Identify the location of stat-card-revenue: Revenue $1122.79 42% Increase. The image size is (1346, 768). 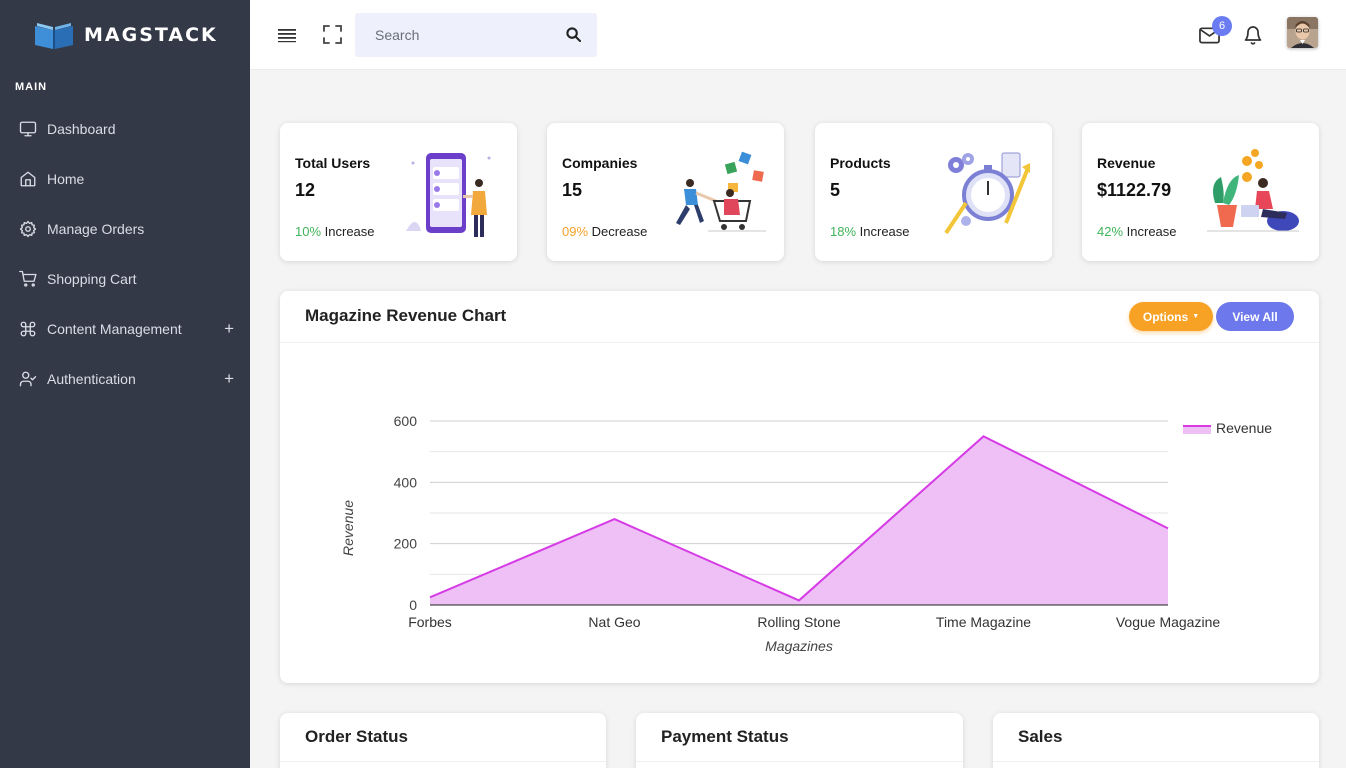
(1200, 192).